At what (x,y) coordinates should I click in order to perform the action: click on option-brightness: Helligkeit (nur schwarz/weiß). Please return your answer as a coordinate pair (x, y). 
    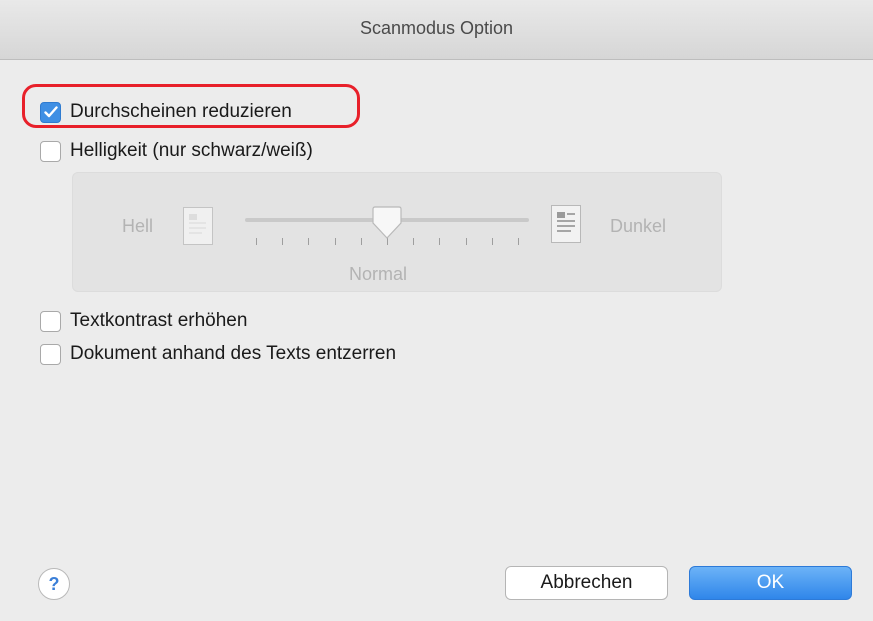
    Looking at the image, I should click on (176, 151).